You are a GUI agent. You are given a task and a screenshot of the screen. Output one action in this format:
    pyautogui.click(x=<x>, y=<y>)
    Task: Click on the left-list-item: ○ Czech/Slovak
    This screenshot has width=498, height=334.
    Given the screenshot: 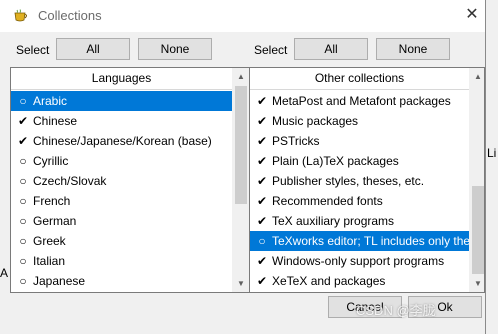 What is the action you would take?
    pyautogui.click(x=121, y=181)
    